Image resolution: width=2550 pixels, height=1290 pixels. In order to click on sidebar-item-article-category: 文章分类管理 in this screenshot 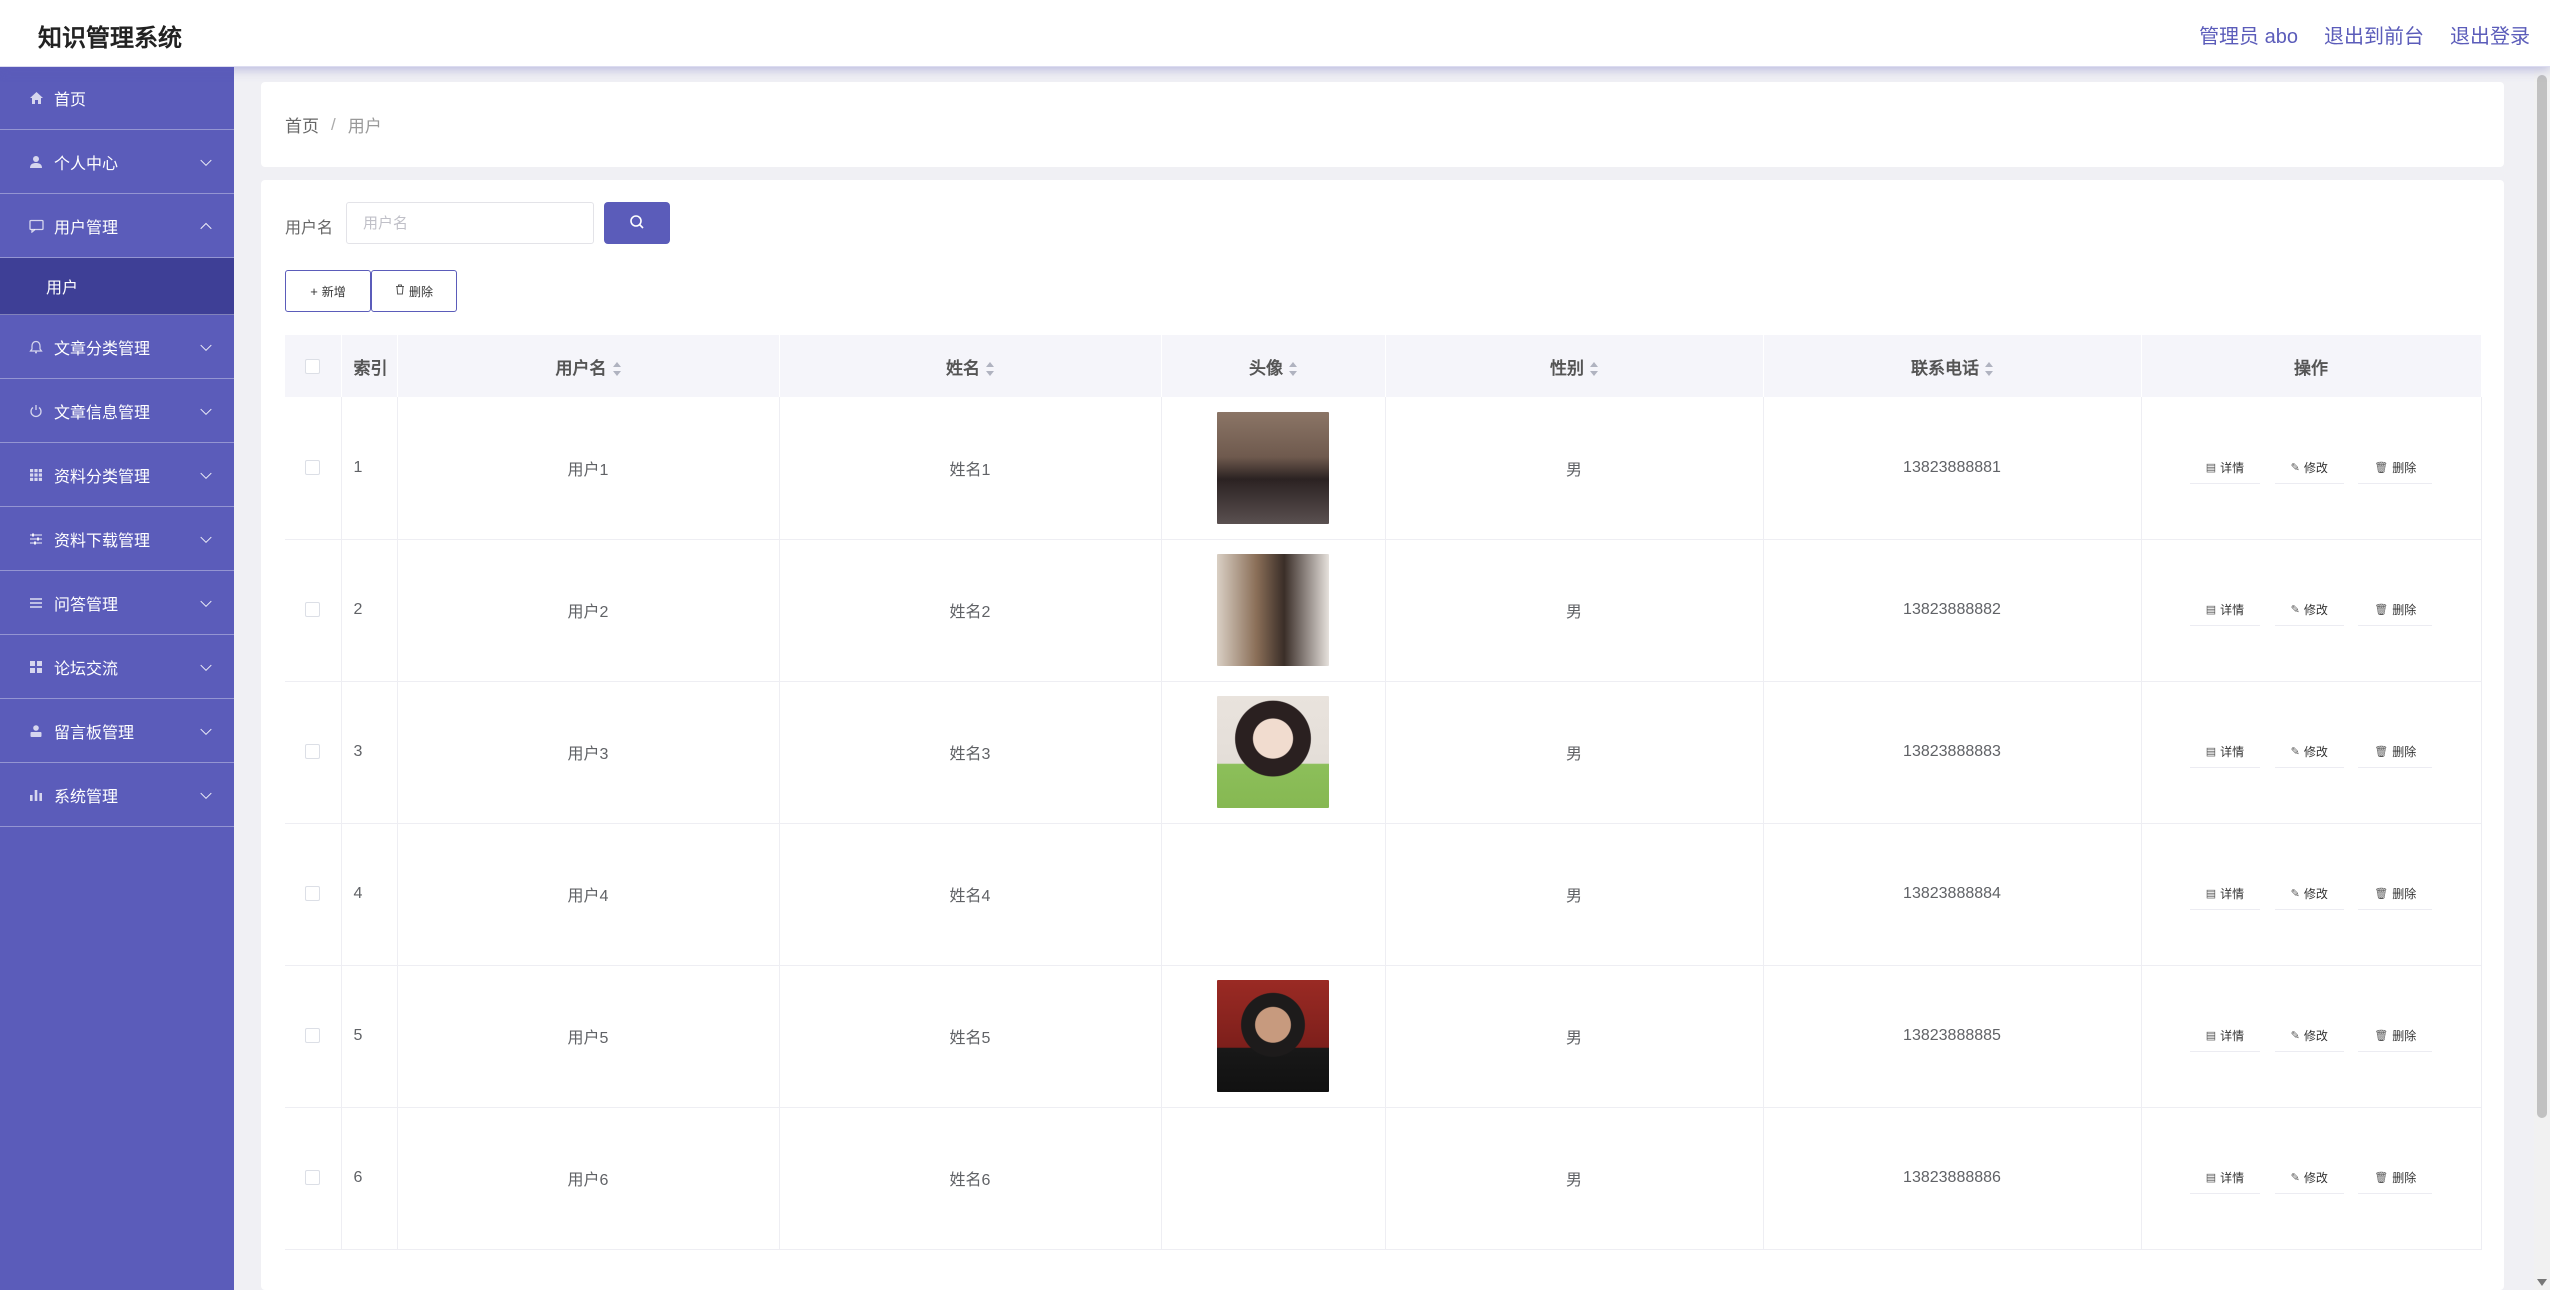, I will do `click(117, 347)`.